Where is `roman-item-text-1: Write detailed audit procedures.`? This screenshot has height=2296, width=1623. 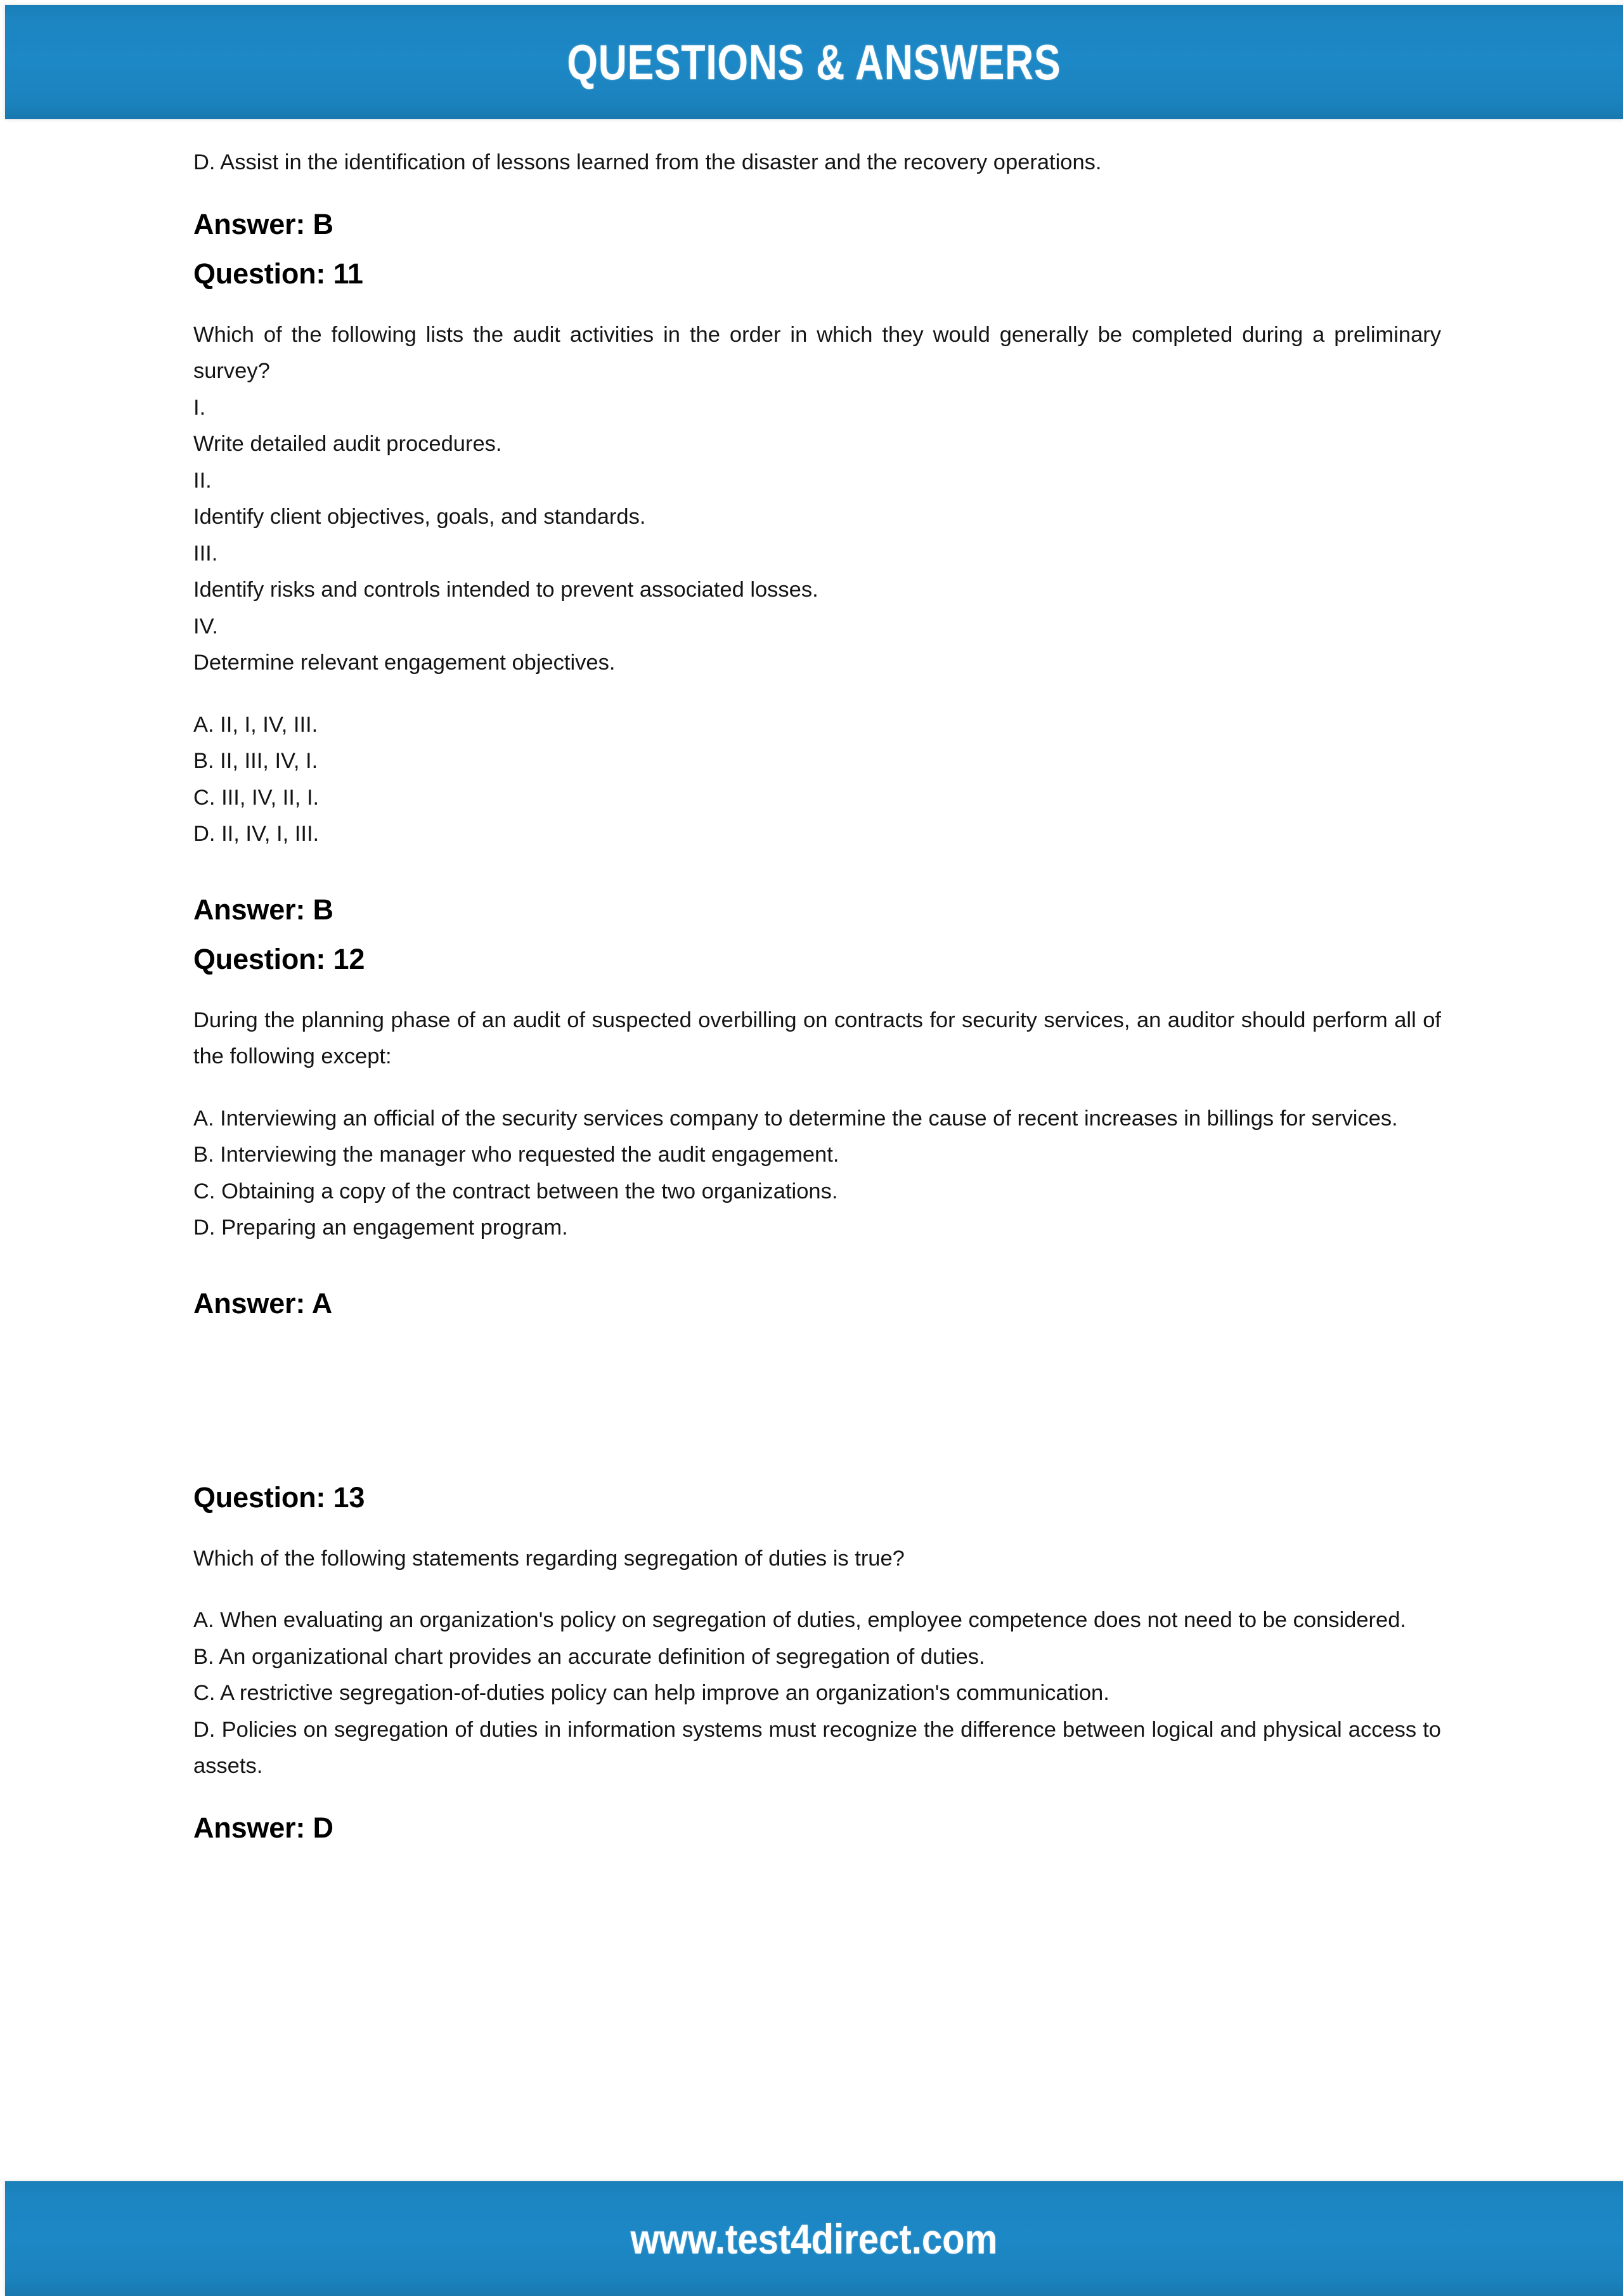
roman-item-text-1: Write detailed audit procedures. is located at coordinates (347, 444).